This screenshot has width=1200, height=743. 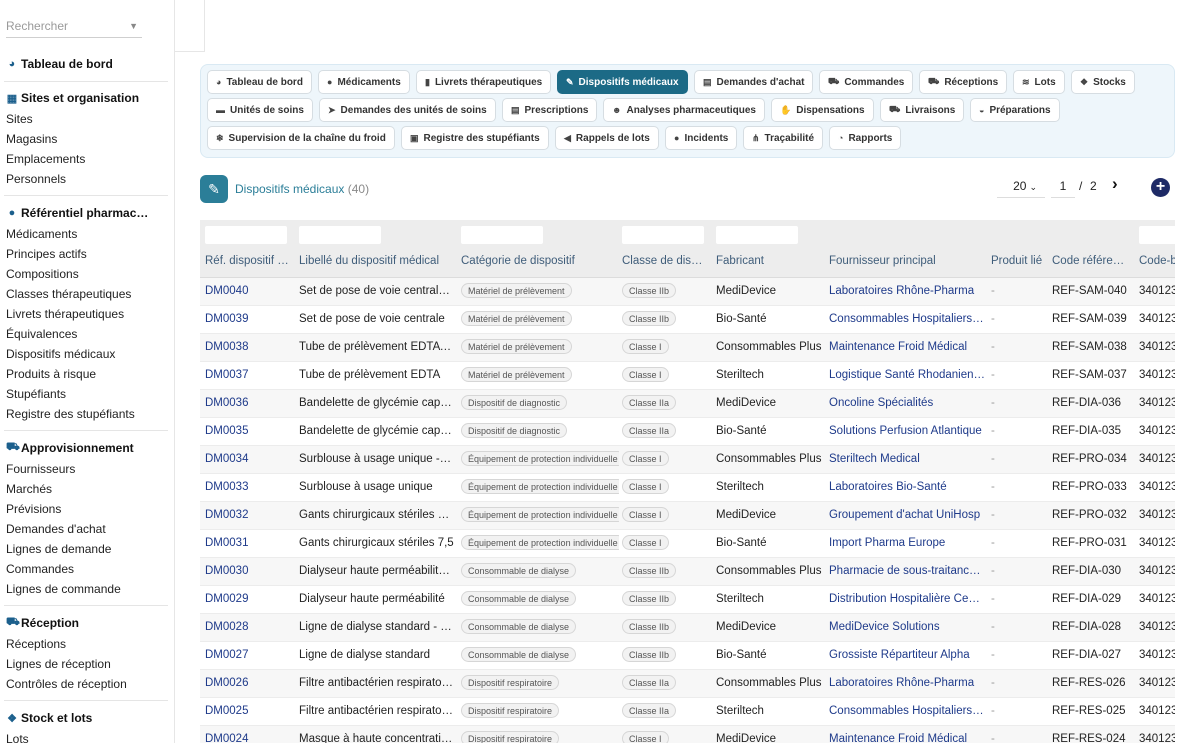 I want to click on tab-7: ≋ Lots, so click(x=1039, y=82).